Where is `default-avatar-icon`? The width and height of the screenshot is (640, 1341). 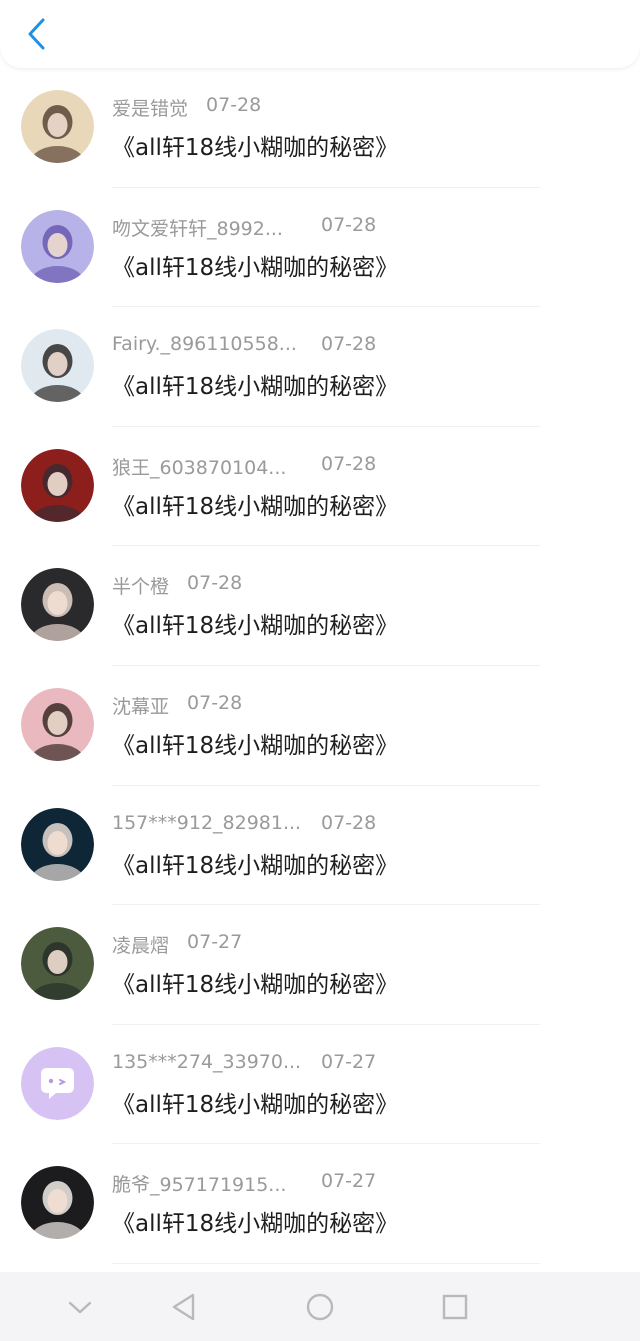
default-avatar-icon is located at coordinates (57, 1083).